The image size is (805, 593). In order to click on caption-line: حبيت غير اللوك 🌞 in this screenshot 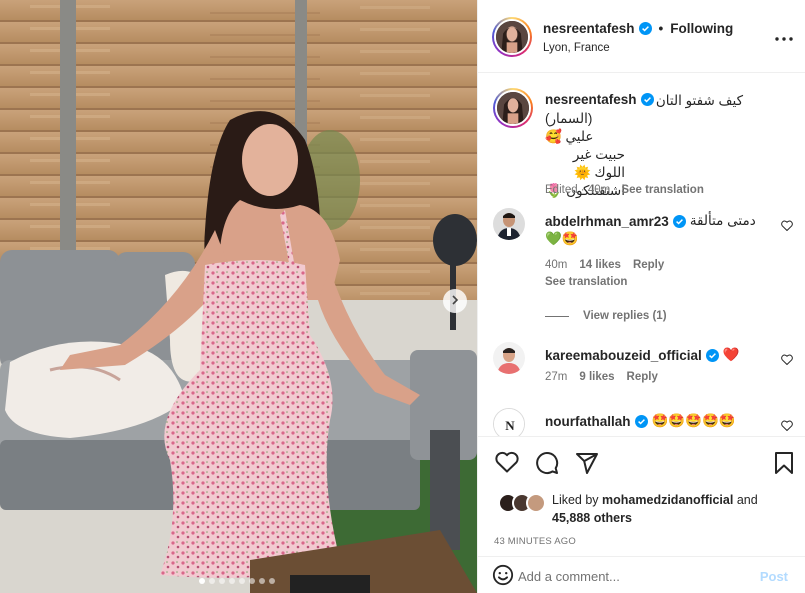, I will do `click(598, 163)`.